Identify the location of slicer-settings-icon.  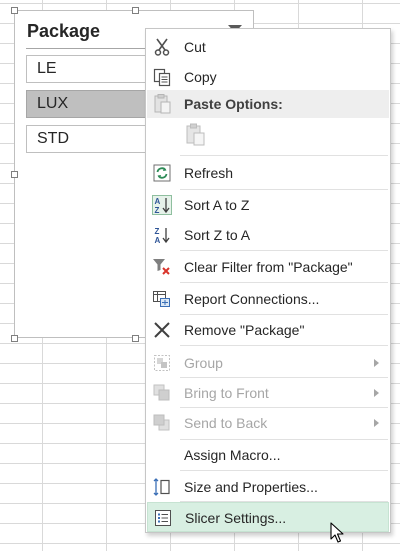
(163, 518).